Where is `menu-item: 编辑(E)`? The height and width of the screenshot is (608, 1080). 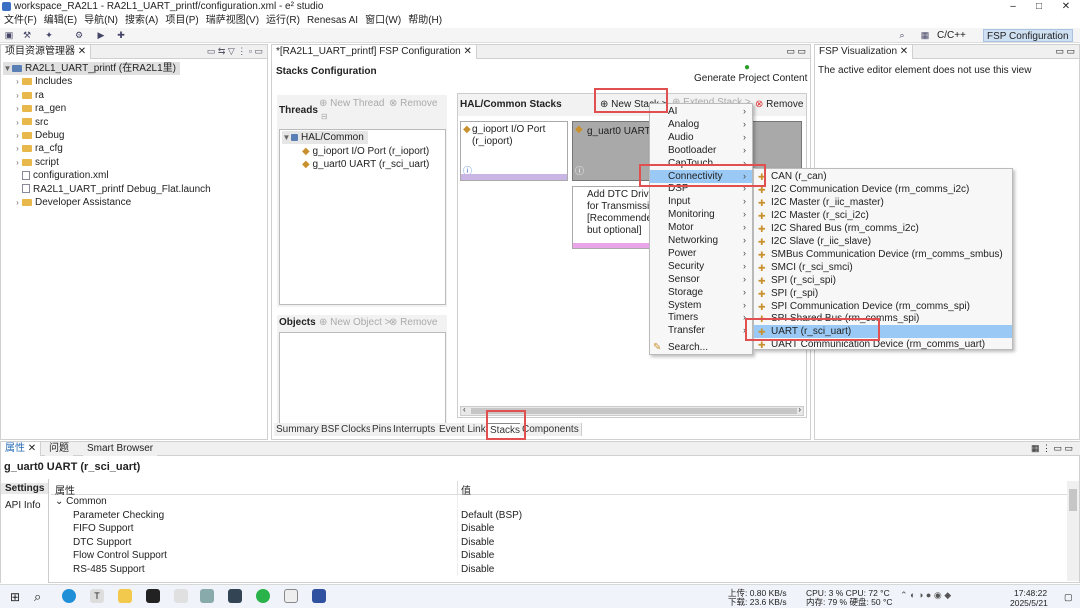
menu-item: 编辑(E) is located at coordinates (60, 20).